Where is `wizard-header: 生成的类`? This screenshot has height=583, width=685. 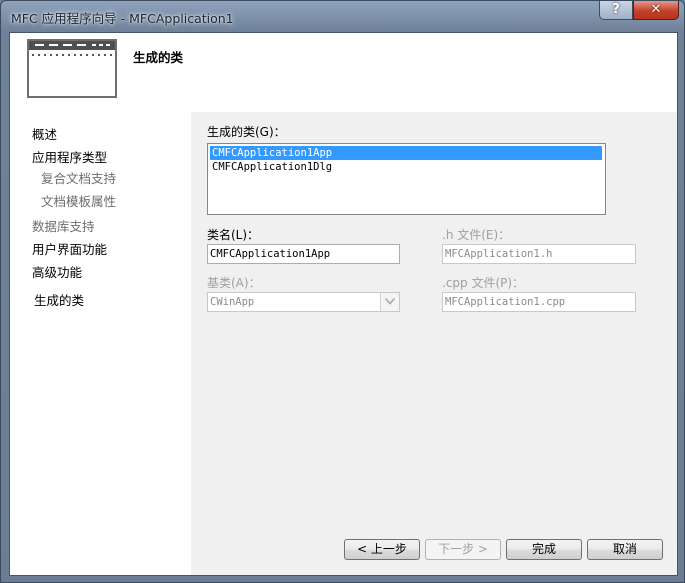 wizard-header: 生成的类 is located at coordinates (343, 72).